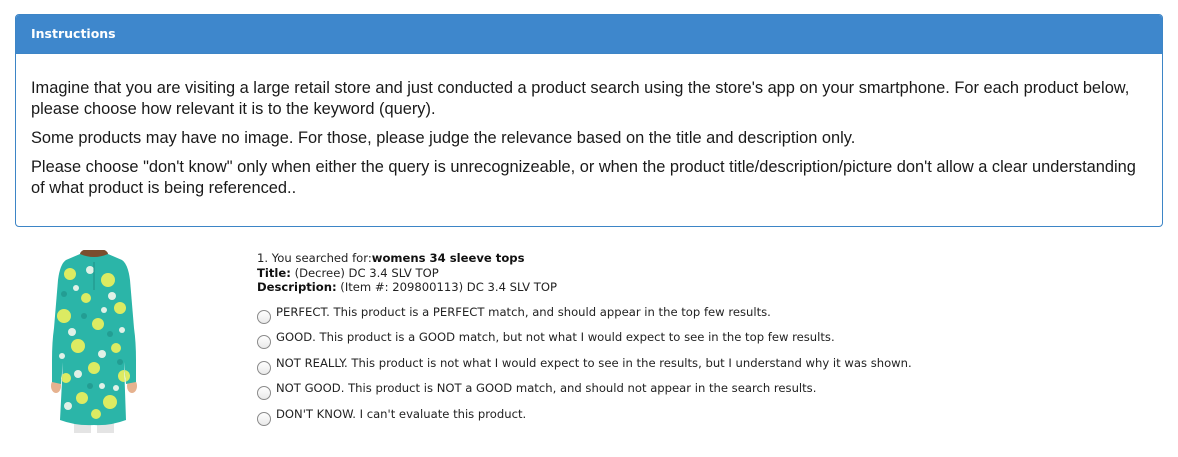 The height and width of the screenshot is (457, 1178). I want to click on radio-perfect, so click(264, 316).